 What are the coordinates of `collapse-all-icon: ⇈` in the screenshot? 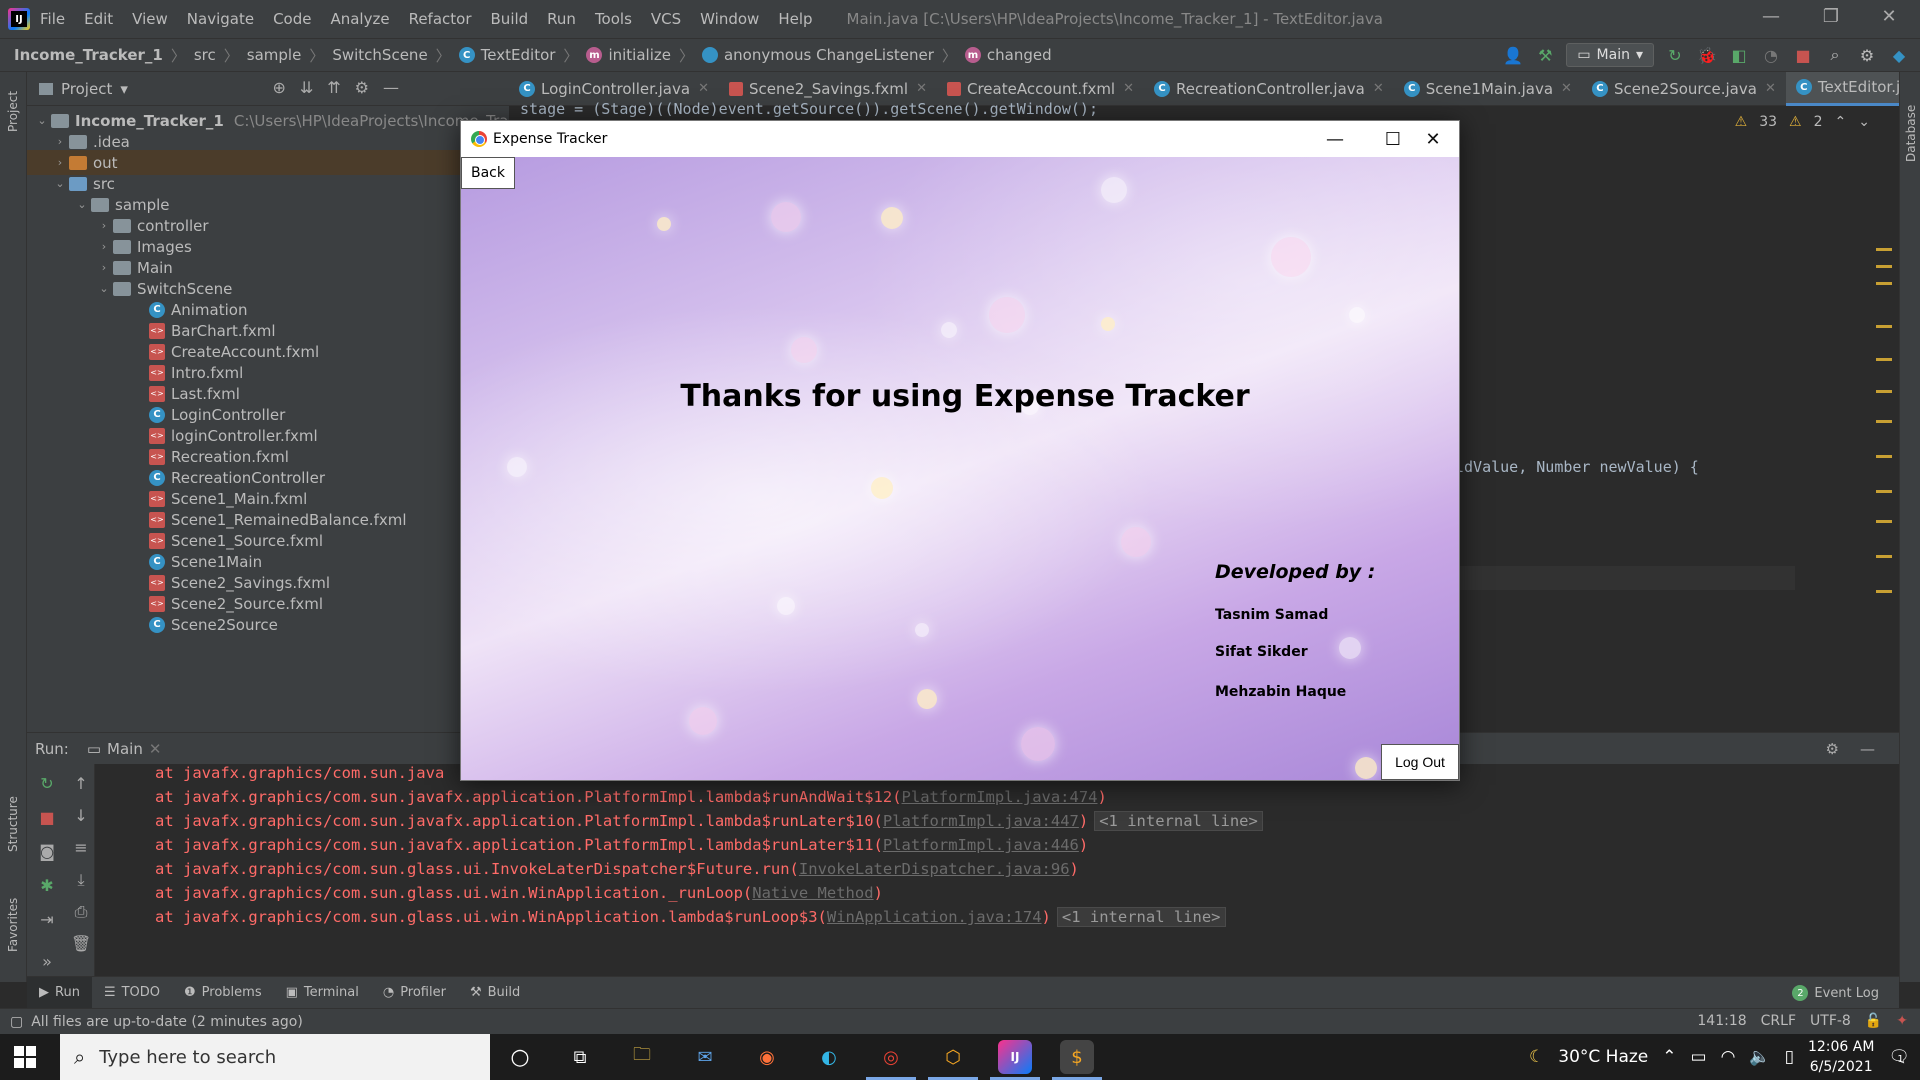 It's located at (333, 87).